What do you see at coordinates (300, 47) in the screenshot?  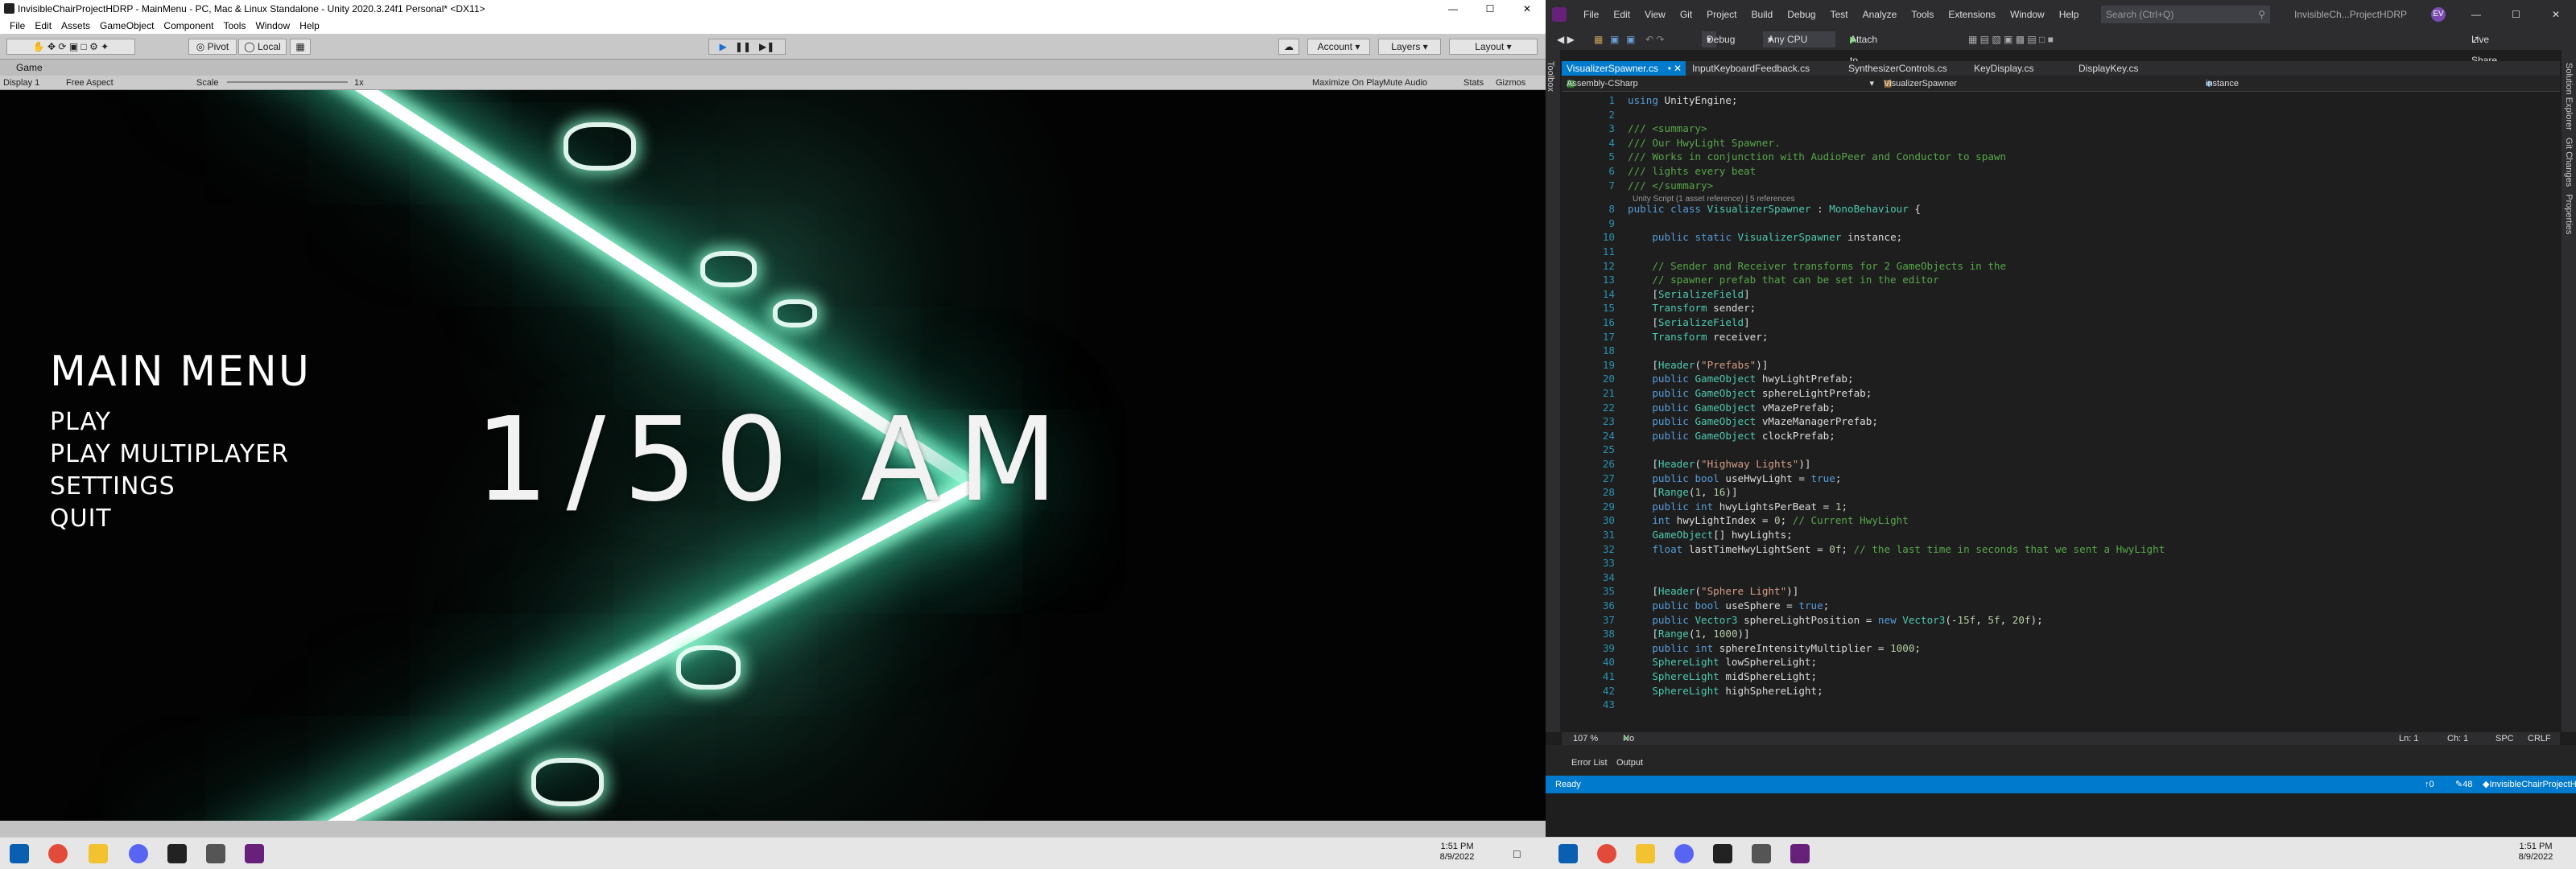 I see `grid-snap-button: ▦` at bounding box center [300, 47].